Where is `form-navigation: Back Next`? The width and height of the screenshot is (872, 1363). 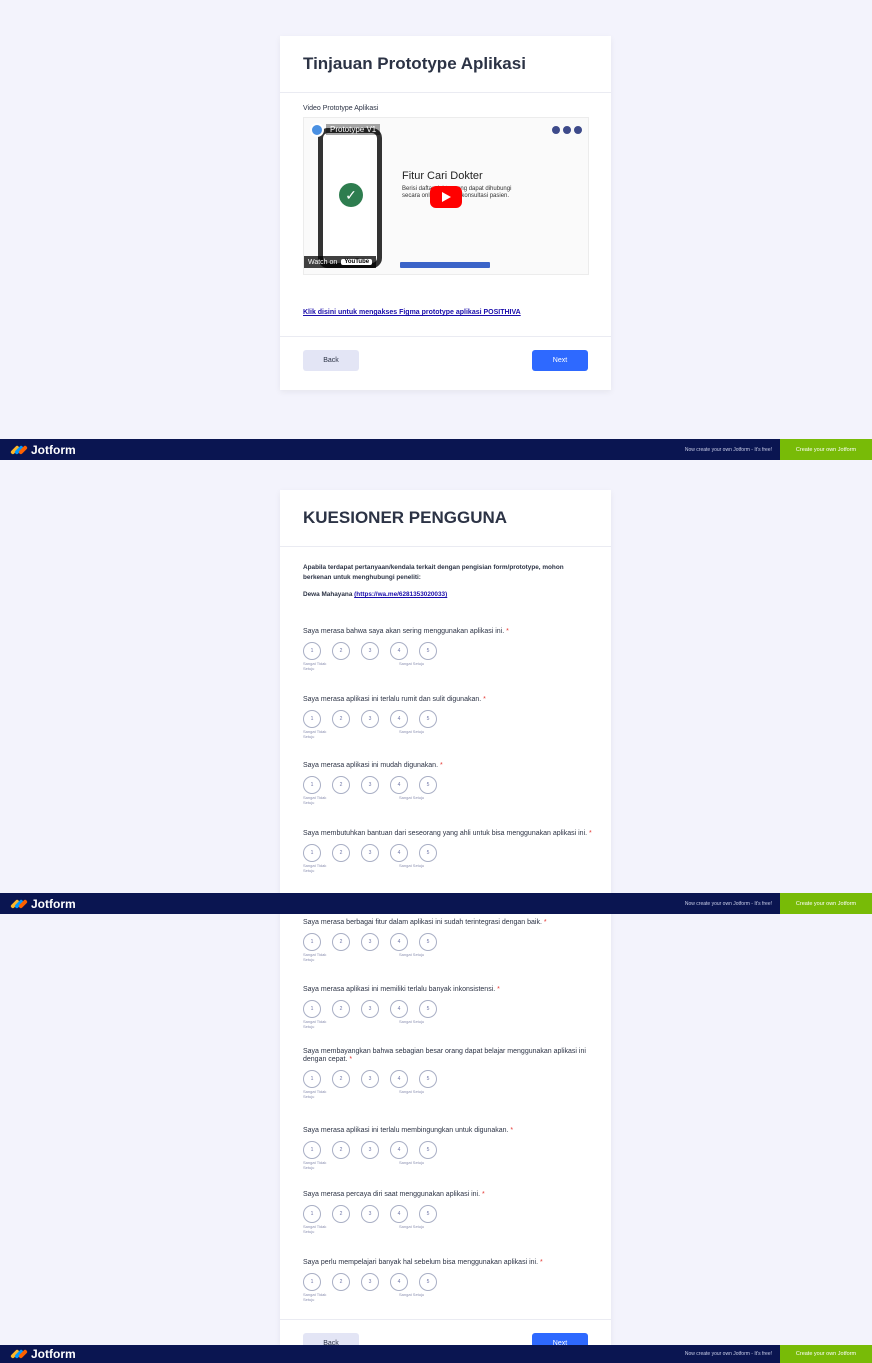 form-navigation: Back Next is located at coordinates (445, 1332).